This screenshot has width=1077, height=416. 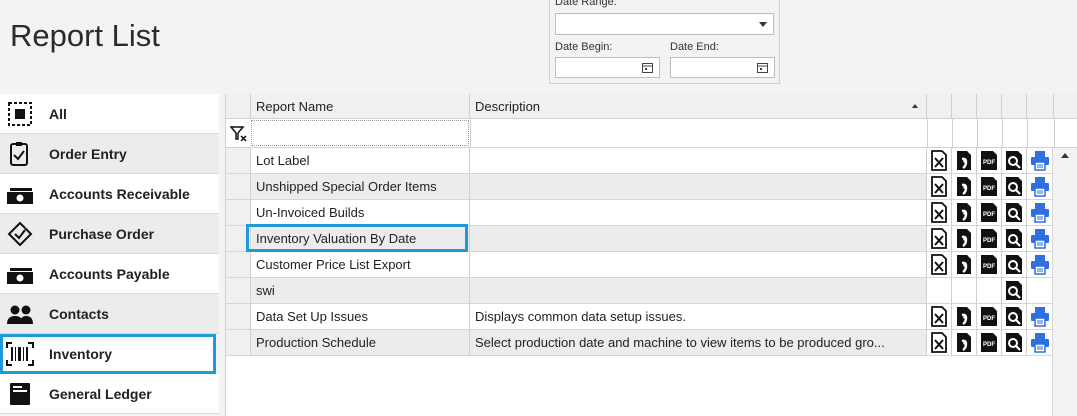 What do you see at coordinates (1065, 155) in the screenshot?
I see `scroll-up-icon` at bounding box center [1065, 155].